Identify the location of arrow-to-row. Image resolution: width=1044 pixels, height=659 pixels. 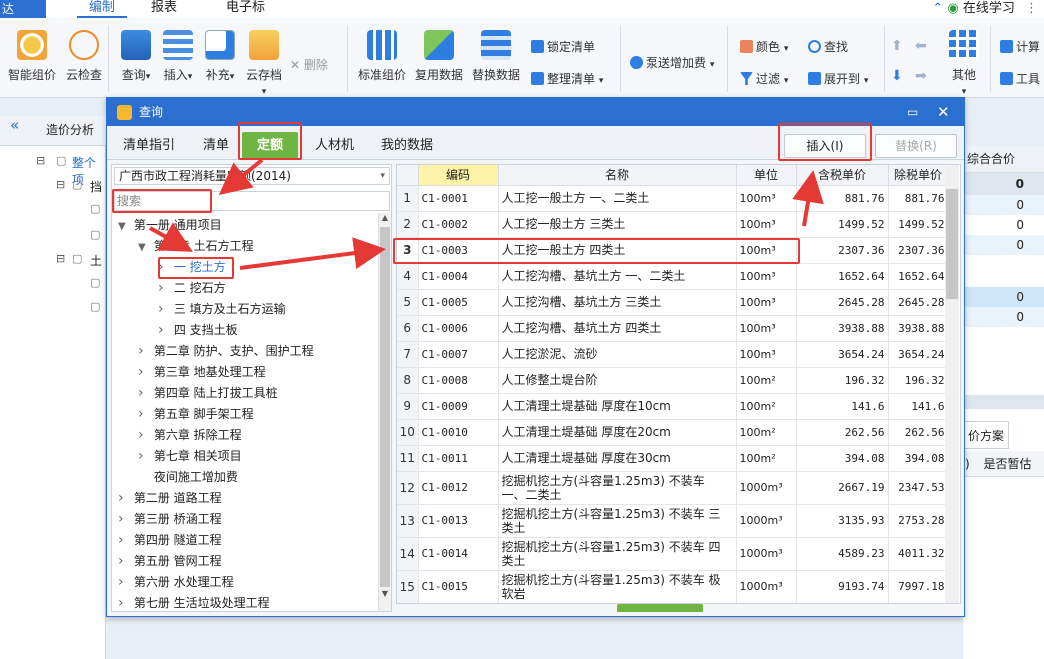
(312, 253).